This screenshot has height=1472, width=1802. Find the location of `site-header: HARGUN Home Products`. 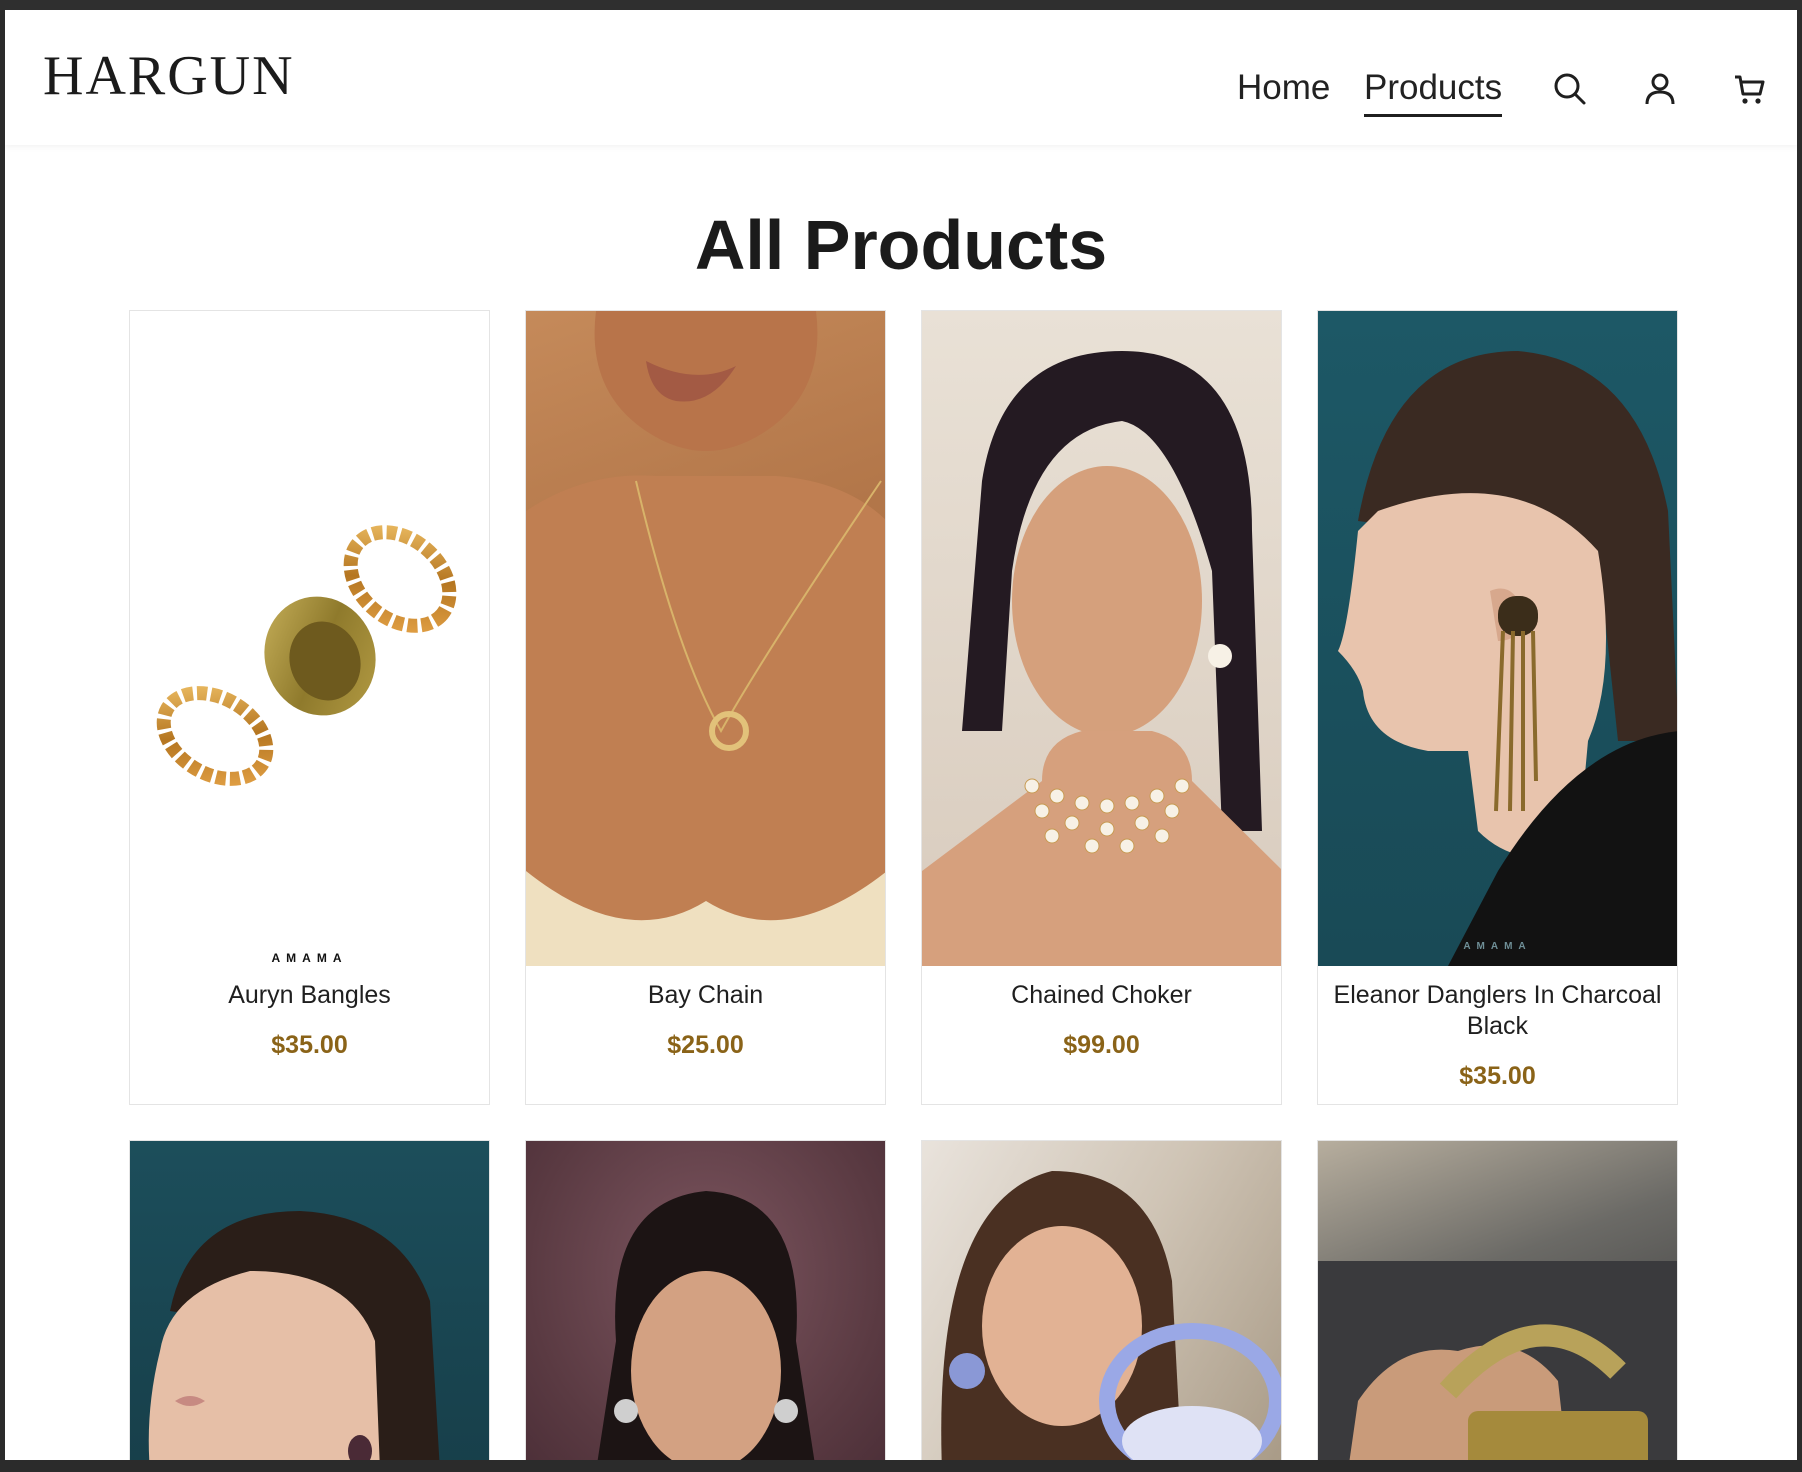

site-header: HARGUN Home Products is located at coordinates (901, 77).